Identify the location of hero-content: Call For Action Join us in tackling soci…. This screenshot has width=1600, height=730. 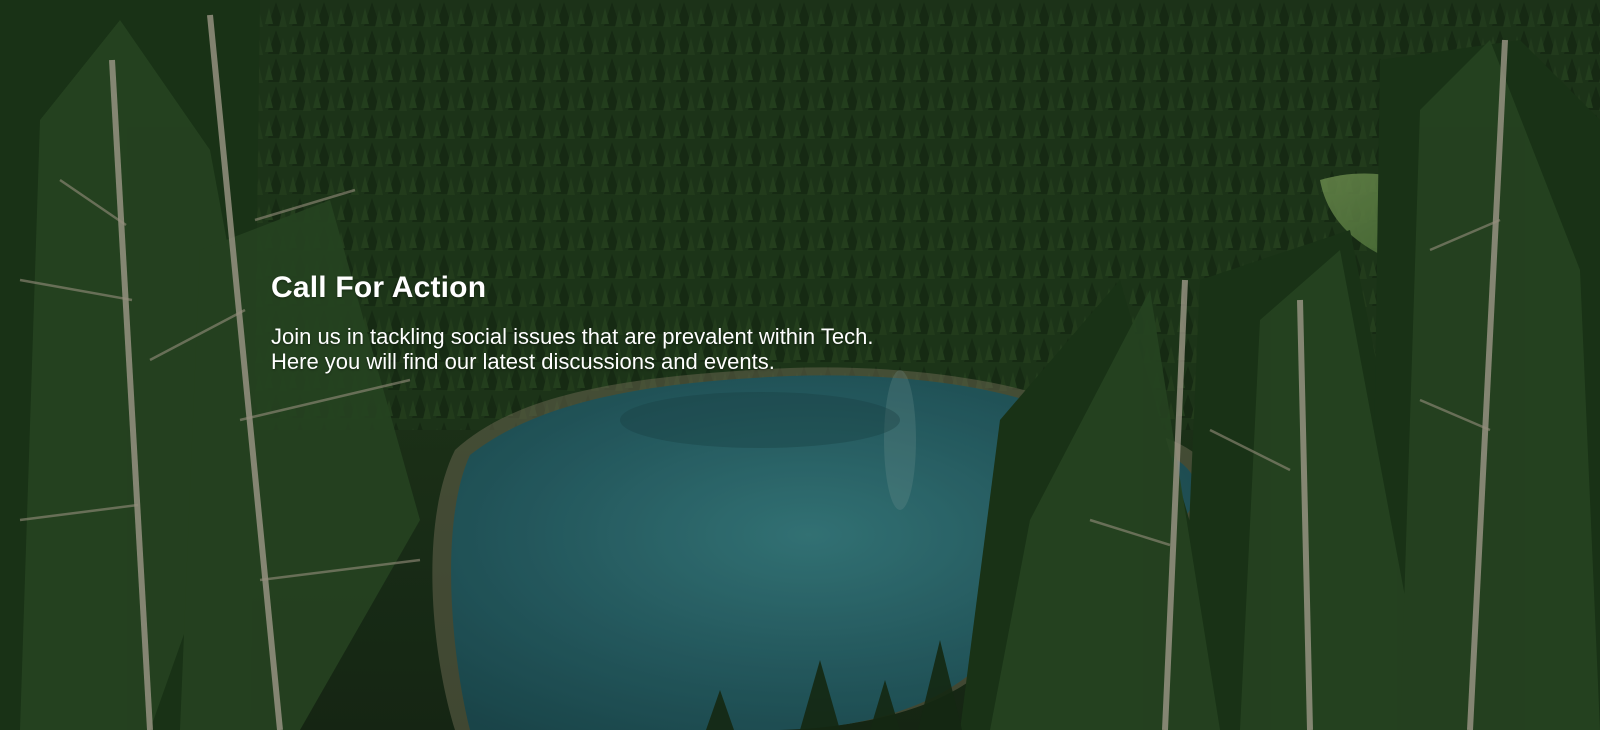
(651, 322).